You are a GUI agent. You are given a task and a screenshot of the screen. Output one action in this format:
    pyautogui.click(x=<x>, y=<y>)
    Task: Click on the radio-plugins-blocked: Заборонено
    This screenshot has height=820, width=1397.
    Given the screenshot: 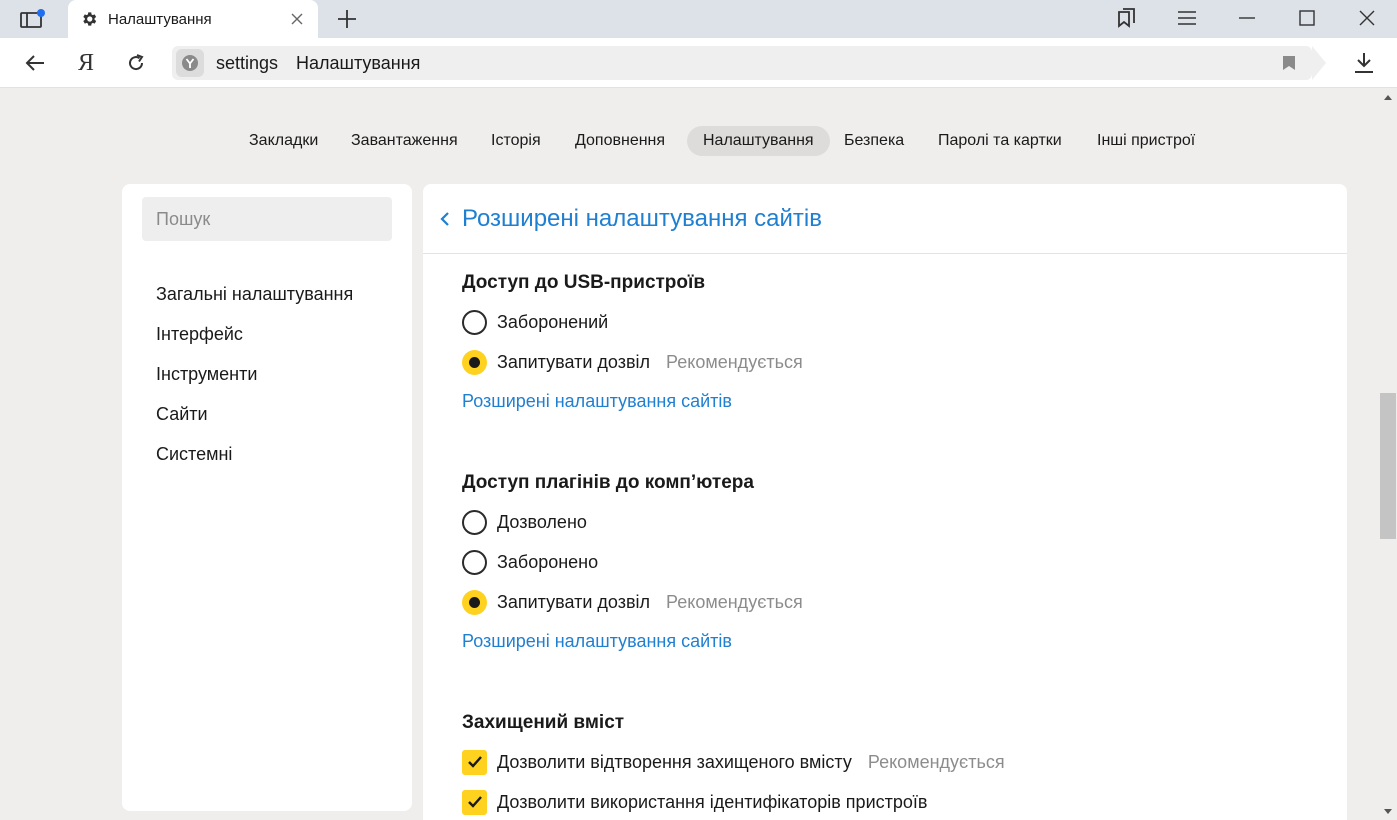 What is the action you would take?
    pyautogui.click(x=530, y=562)
    